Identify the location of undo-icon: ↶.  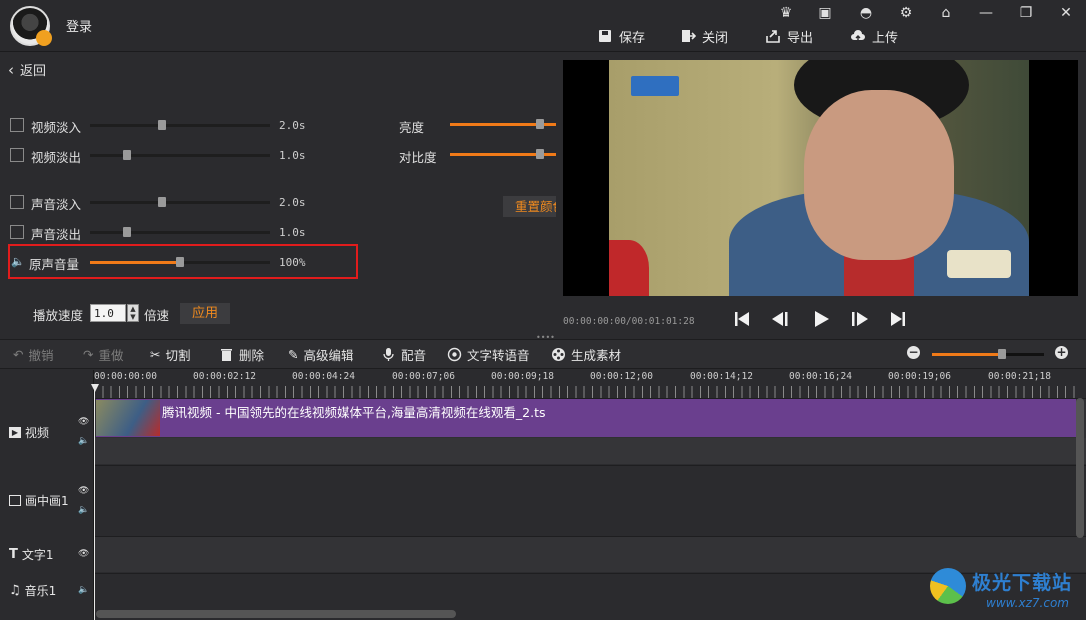
(18, 354).